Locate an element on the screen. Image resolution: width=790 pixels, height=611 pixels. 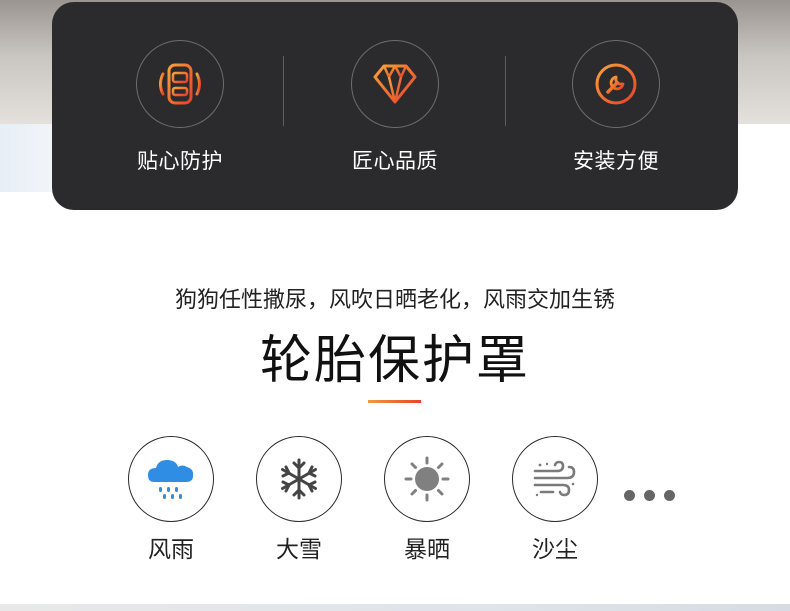
snowflake-icon is located at coordinates (299, 479).